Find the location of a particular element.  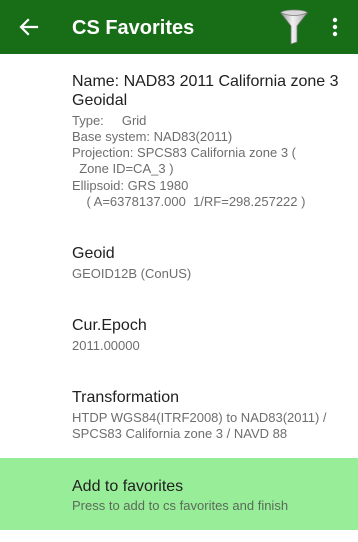

transformation-value-line1: HTDP WGS84(ITRF2008) to NAD83(2011) / is located at coordinates (199, 417).